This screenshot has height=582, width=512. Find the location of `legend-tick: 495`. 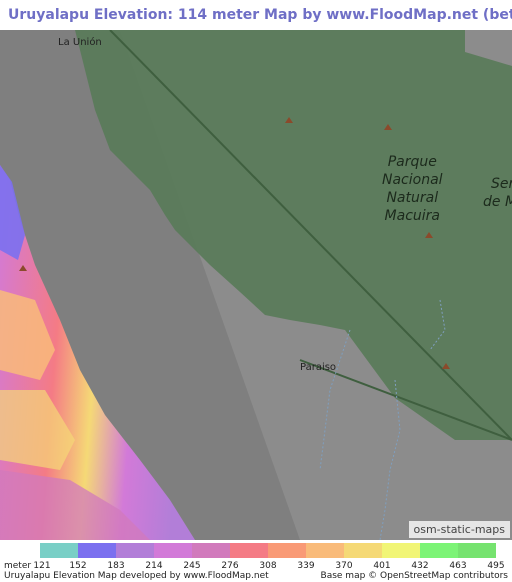

legend-tick: 495 is located at coordinates (496, 566).